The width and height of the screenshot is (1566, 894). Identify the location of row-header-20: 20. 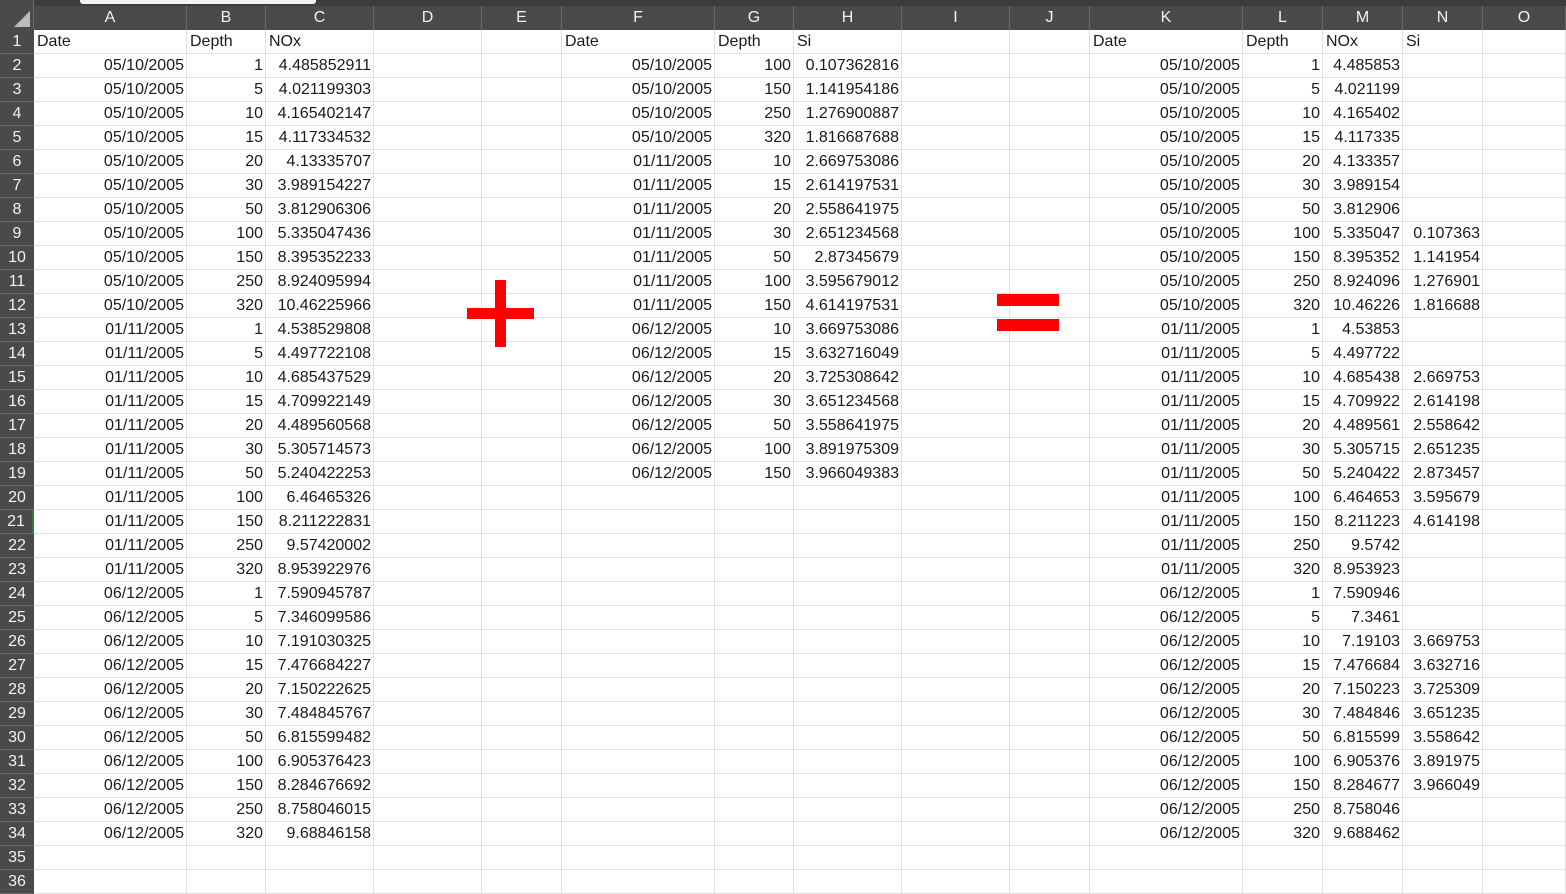
(17, 498).